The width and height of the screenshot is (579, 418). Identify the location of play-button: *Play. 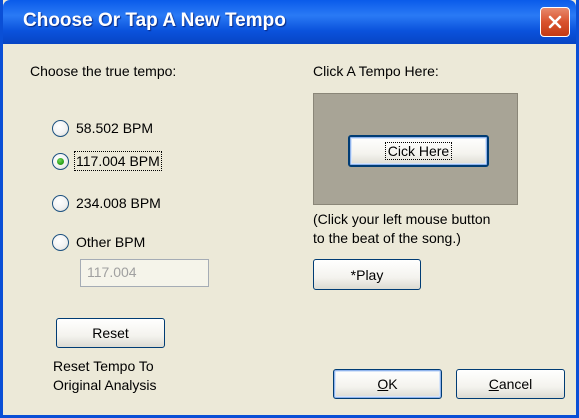
(367, 274).